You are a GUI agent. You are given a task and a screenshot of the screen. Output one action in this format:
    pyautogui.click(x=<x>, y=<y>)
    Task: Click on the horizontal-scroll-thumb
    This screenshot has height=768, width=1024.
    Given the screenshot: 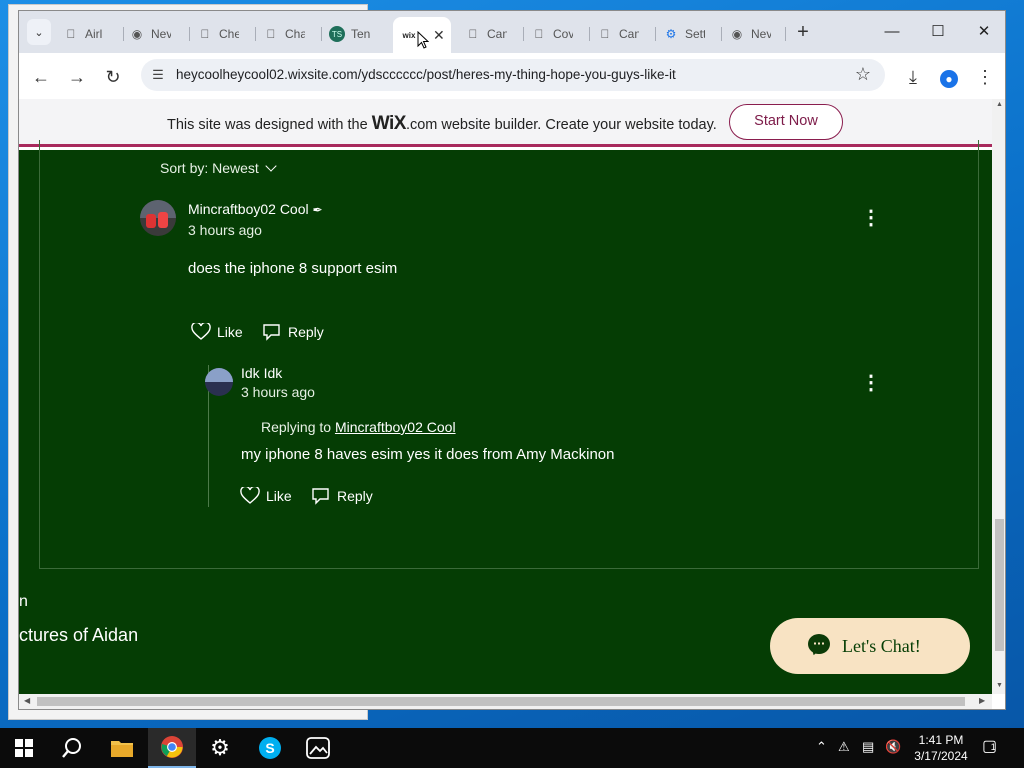 What is the action you would take?
    pyautogui.click(x=501, y=701)
    